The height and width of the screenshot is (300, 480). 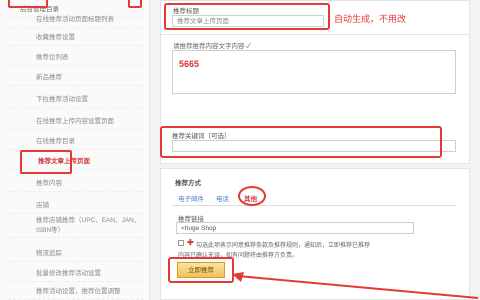 I want to click on submit-highlight, so click(x=201, y=270).